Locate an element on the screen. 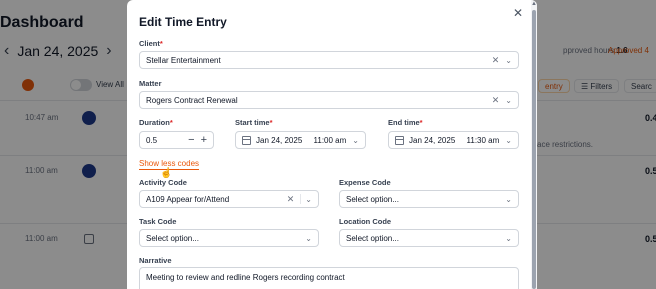 The width and height of the screenshot is (656, 289). activity-code-select: A109 Appear for/Attend ✕ ⌄ is located at coordinates (229, 199).